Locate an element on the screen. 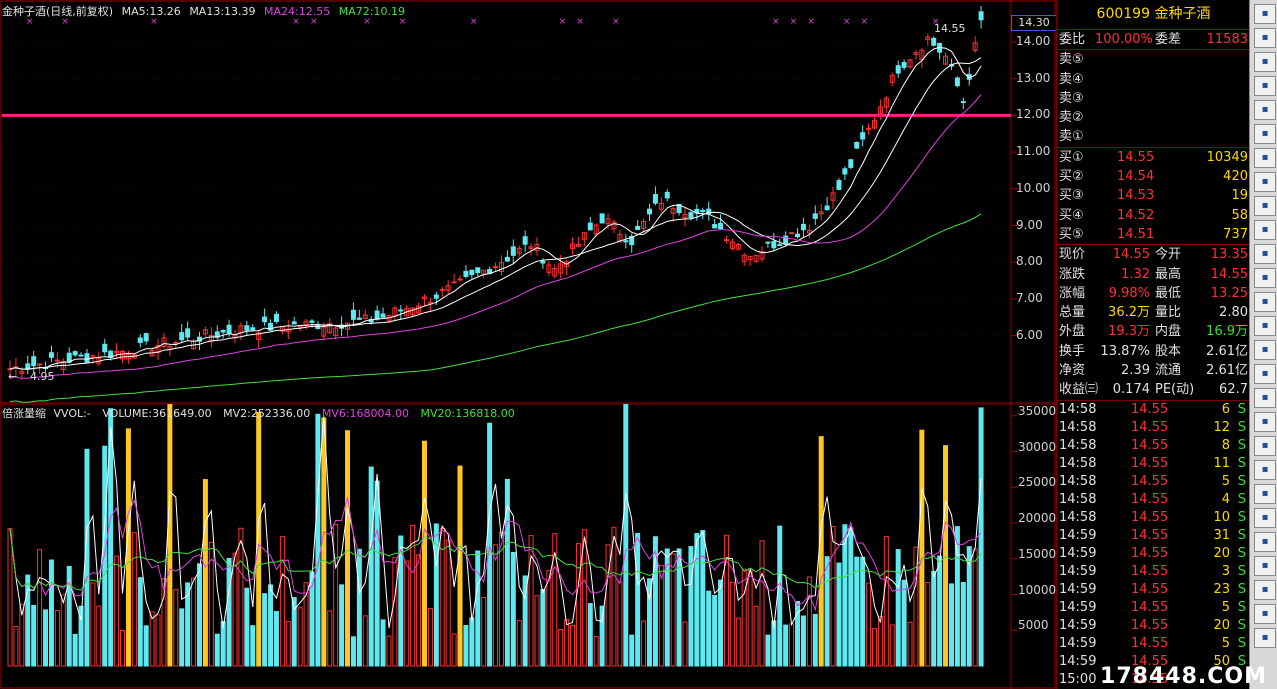 This screenshot has width=1277, height=689. grid-icon: ▪ is located at coordinates (1265, 86).